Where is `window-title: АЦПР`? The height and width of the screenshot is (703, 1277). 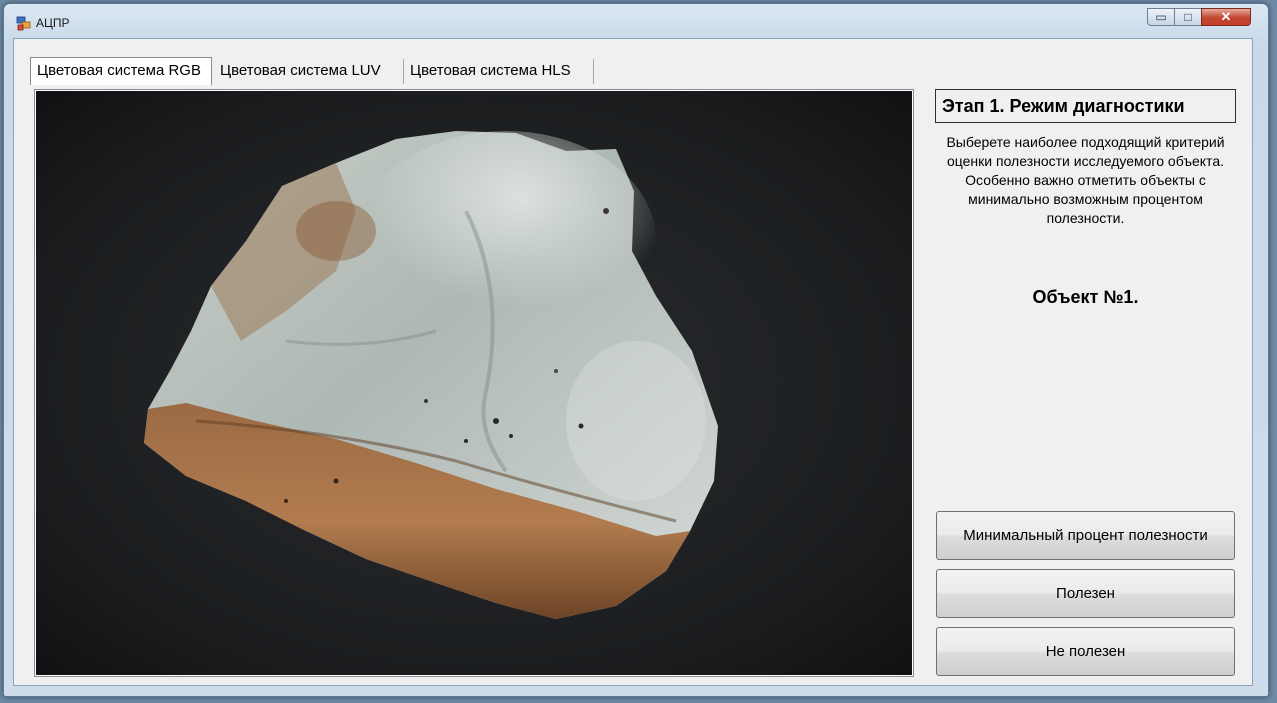
window-title: АЦПР is located at coordinates (53, 23).